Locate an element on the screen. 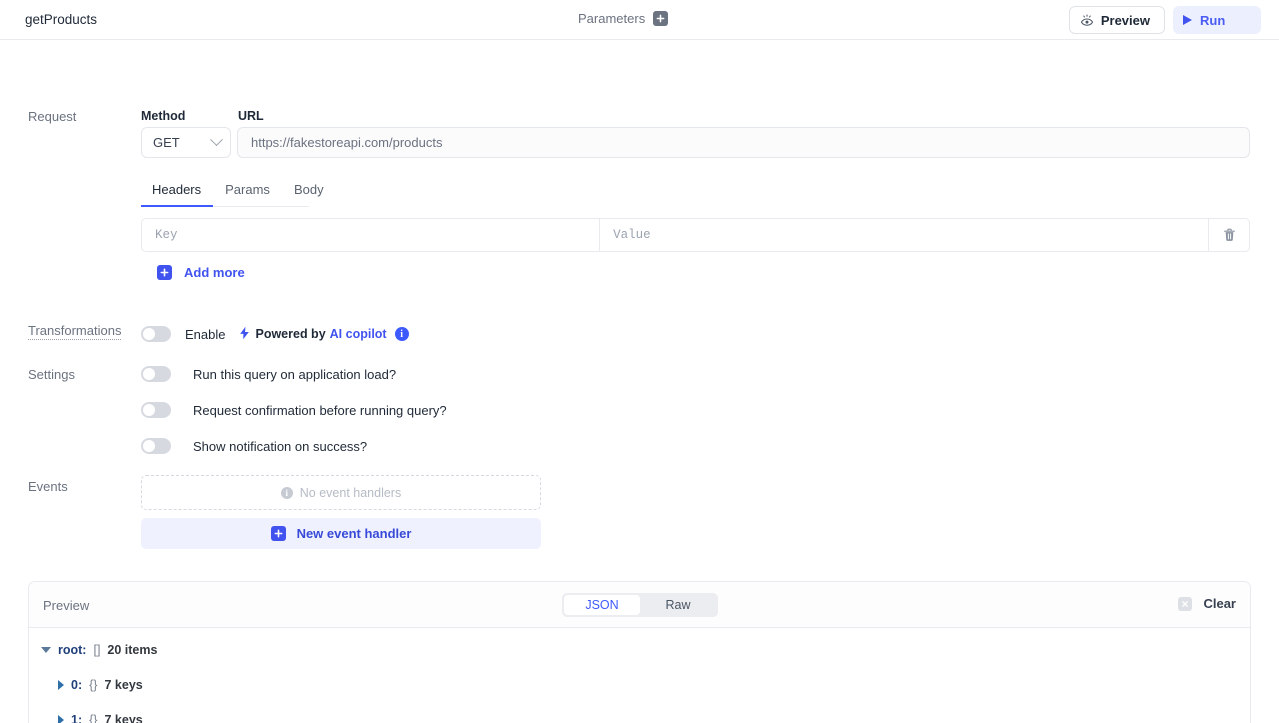 This screenshot has height=723, width=1279. clear-button-label: Clear is located at coordinates (1219, 603).